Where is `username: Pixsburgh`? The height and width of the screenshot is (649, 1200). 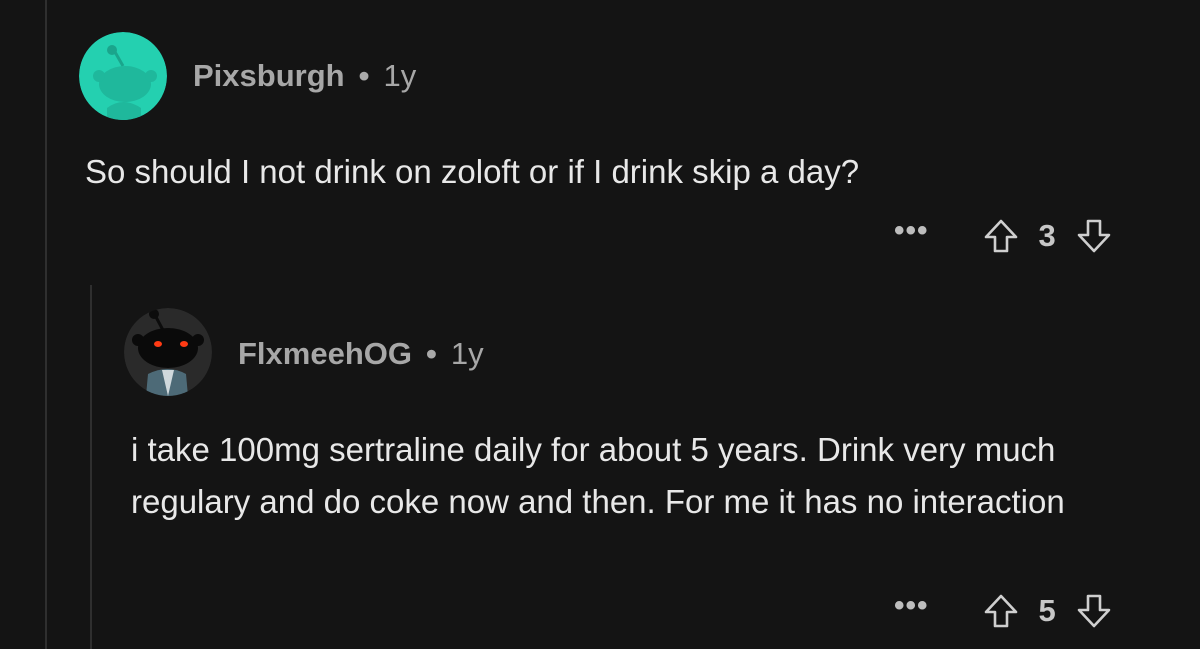 username: Pixsburgh is located at coordinates (269, 76).